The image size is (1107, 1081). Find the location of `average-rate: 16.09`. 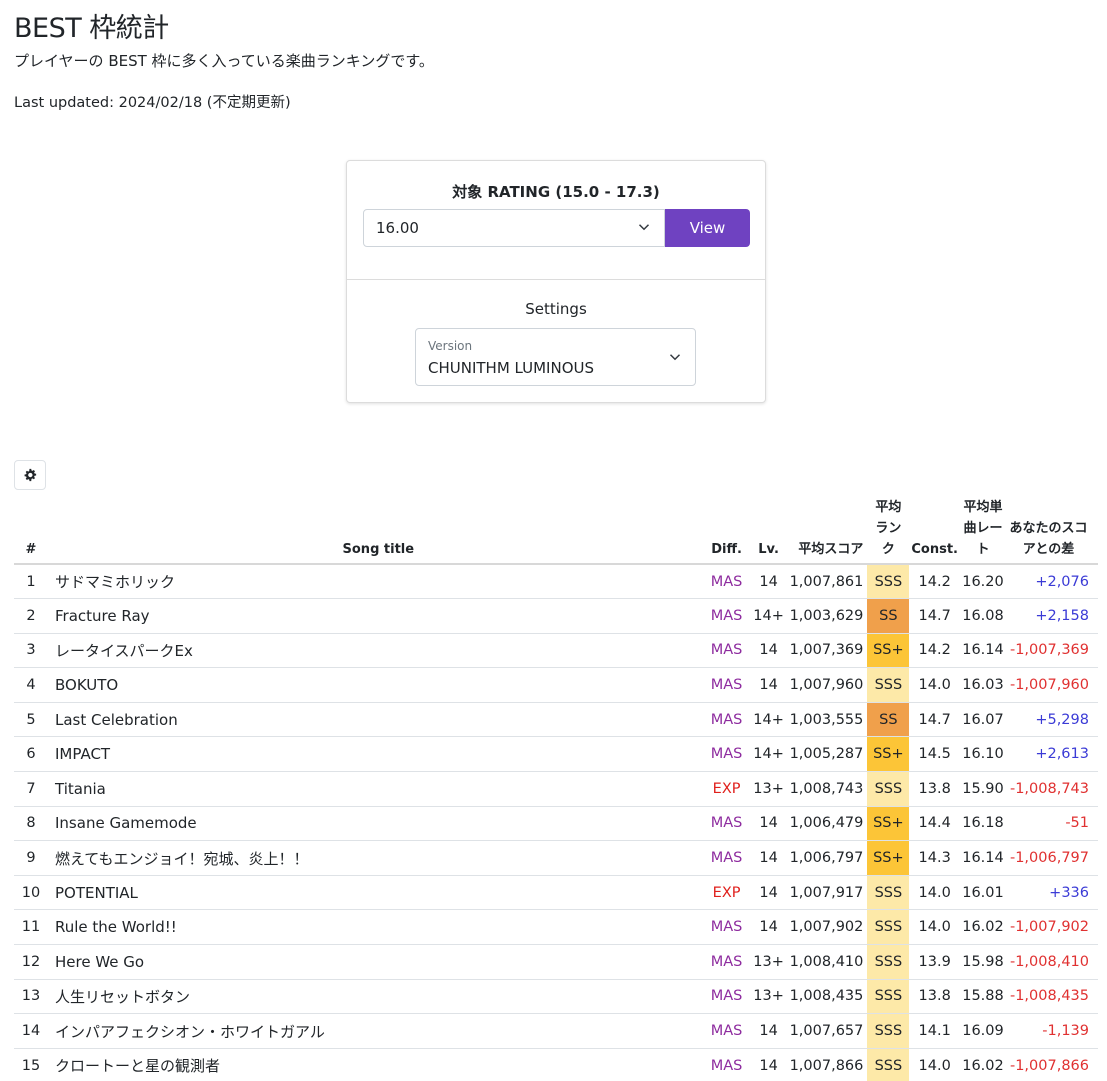

average-rate: 16.09 is located at coordinates (983, 1031).